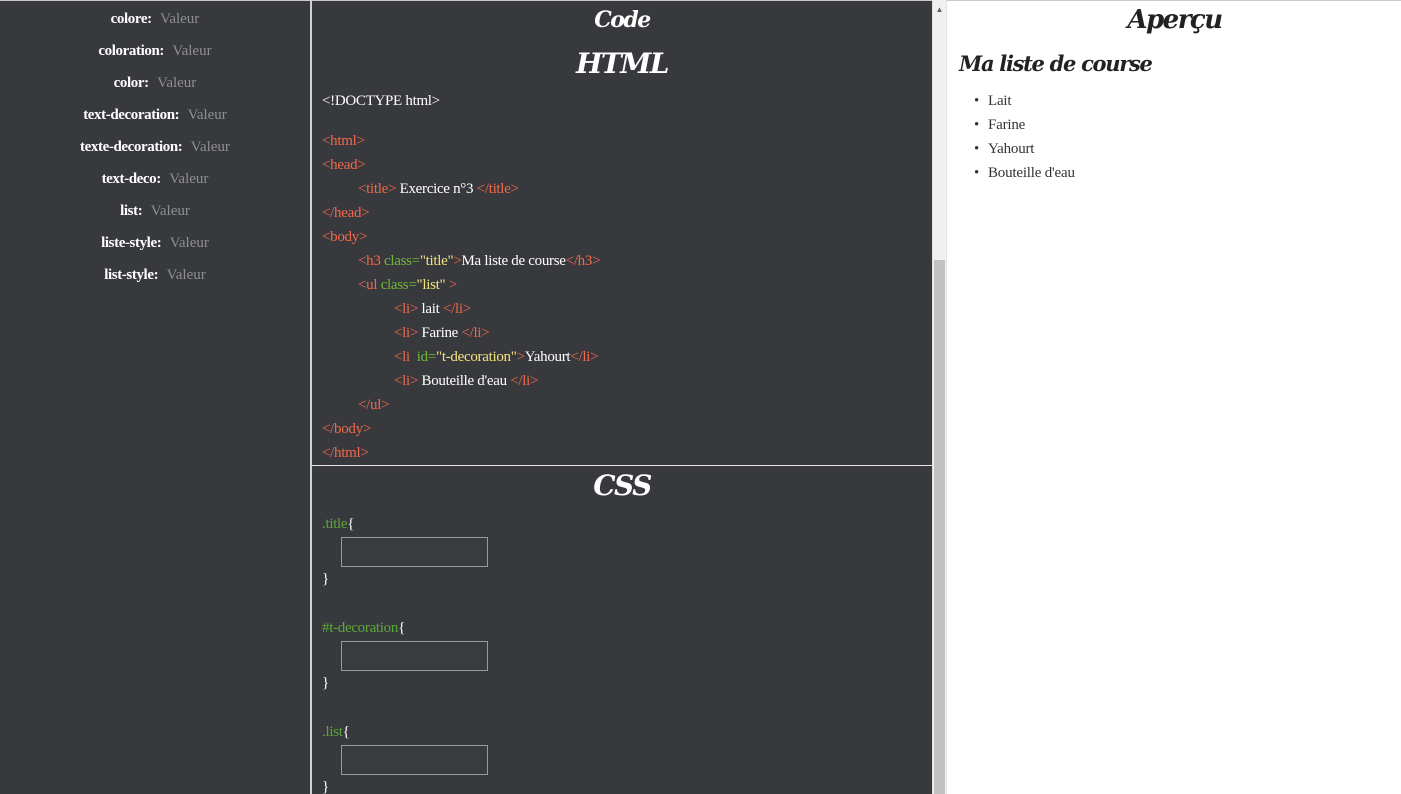 The height and width of the screenshot is (794, 1401). Describe the element at coordinates (129, 115) in the screenshot. I see `property-name: text-decoration` at that location.